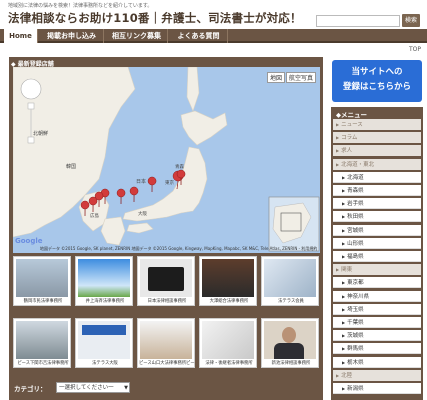  I want to click on menu-item: ▶ 北海道, so click(377, 177).